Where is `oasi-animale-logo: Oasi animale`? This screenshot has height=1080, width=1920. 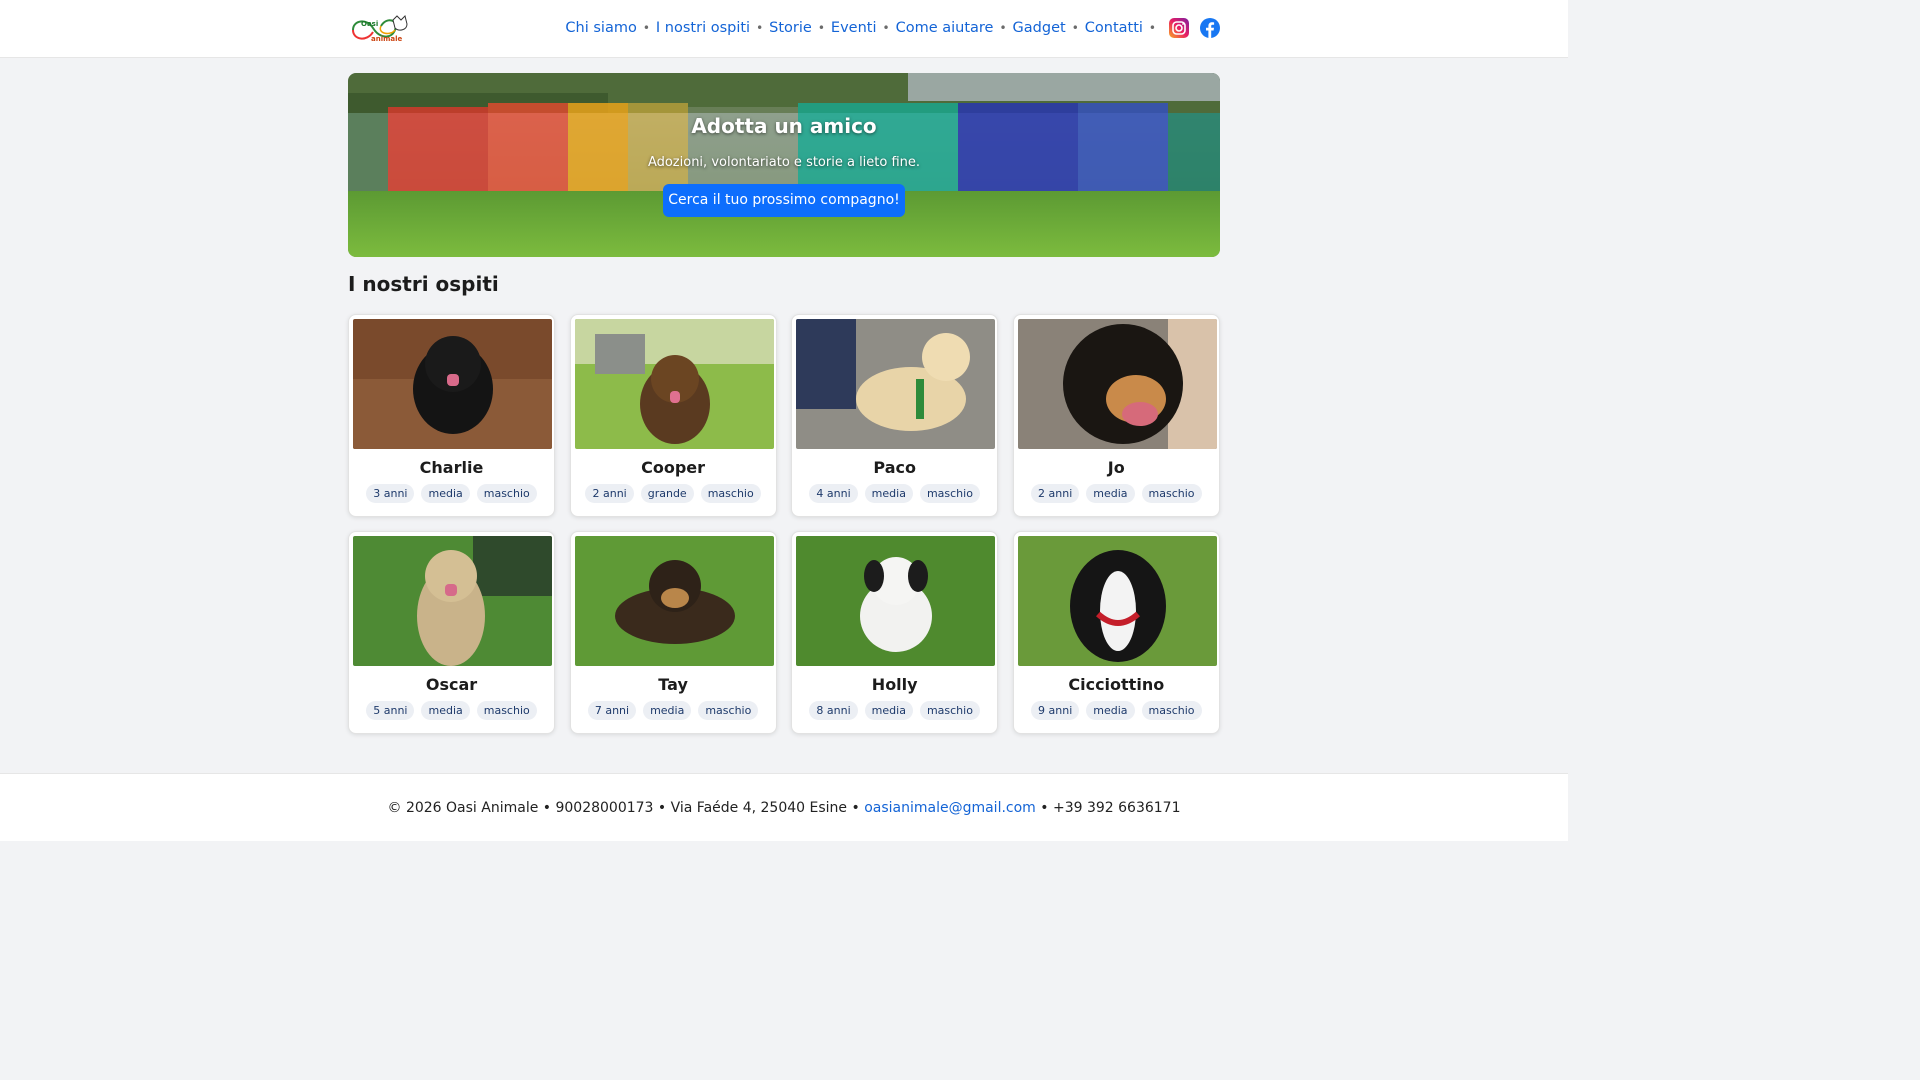
oasi-animale-logo: Oasi animale is located at coordinates (379, 29).